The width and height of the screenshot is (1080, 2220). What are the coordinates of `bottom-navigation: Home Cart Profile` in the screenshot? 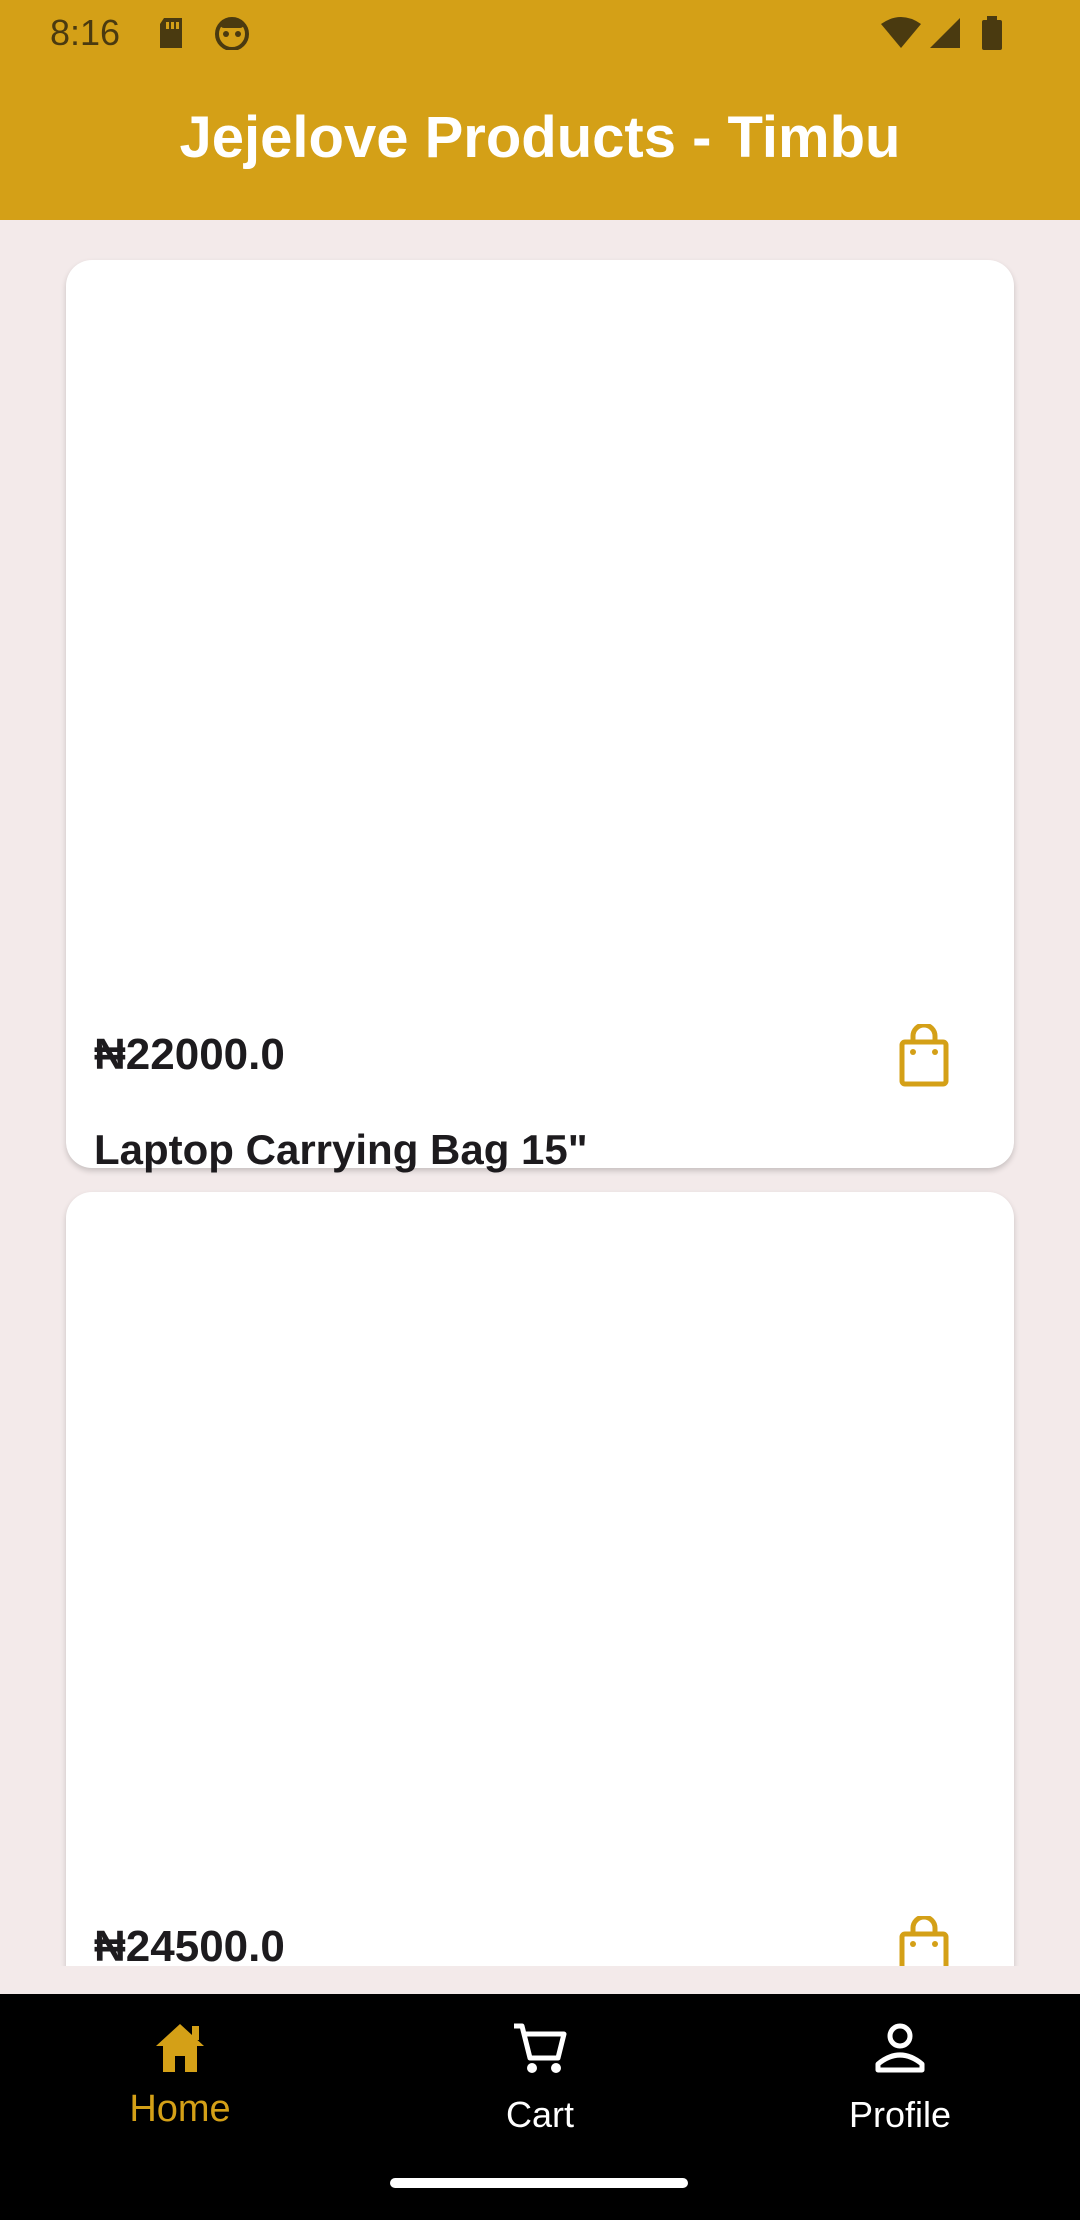 It's located at (540, 2107).